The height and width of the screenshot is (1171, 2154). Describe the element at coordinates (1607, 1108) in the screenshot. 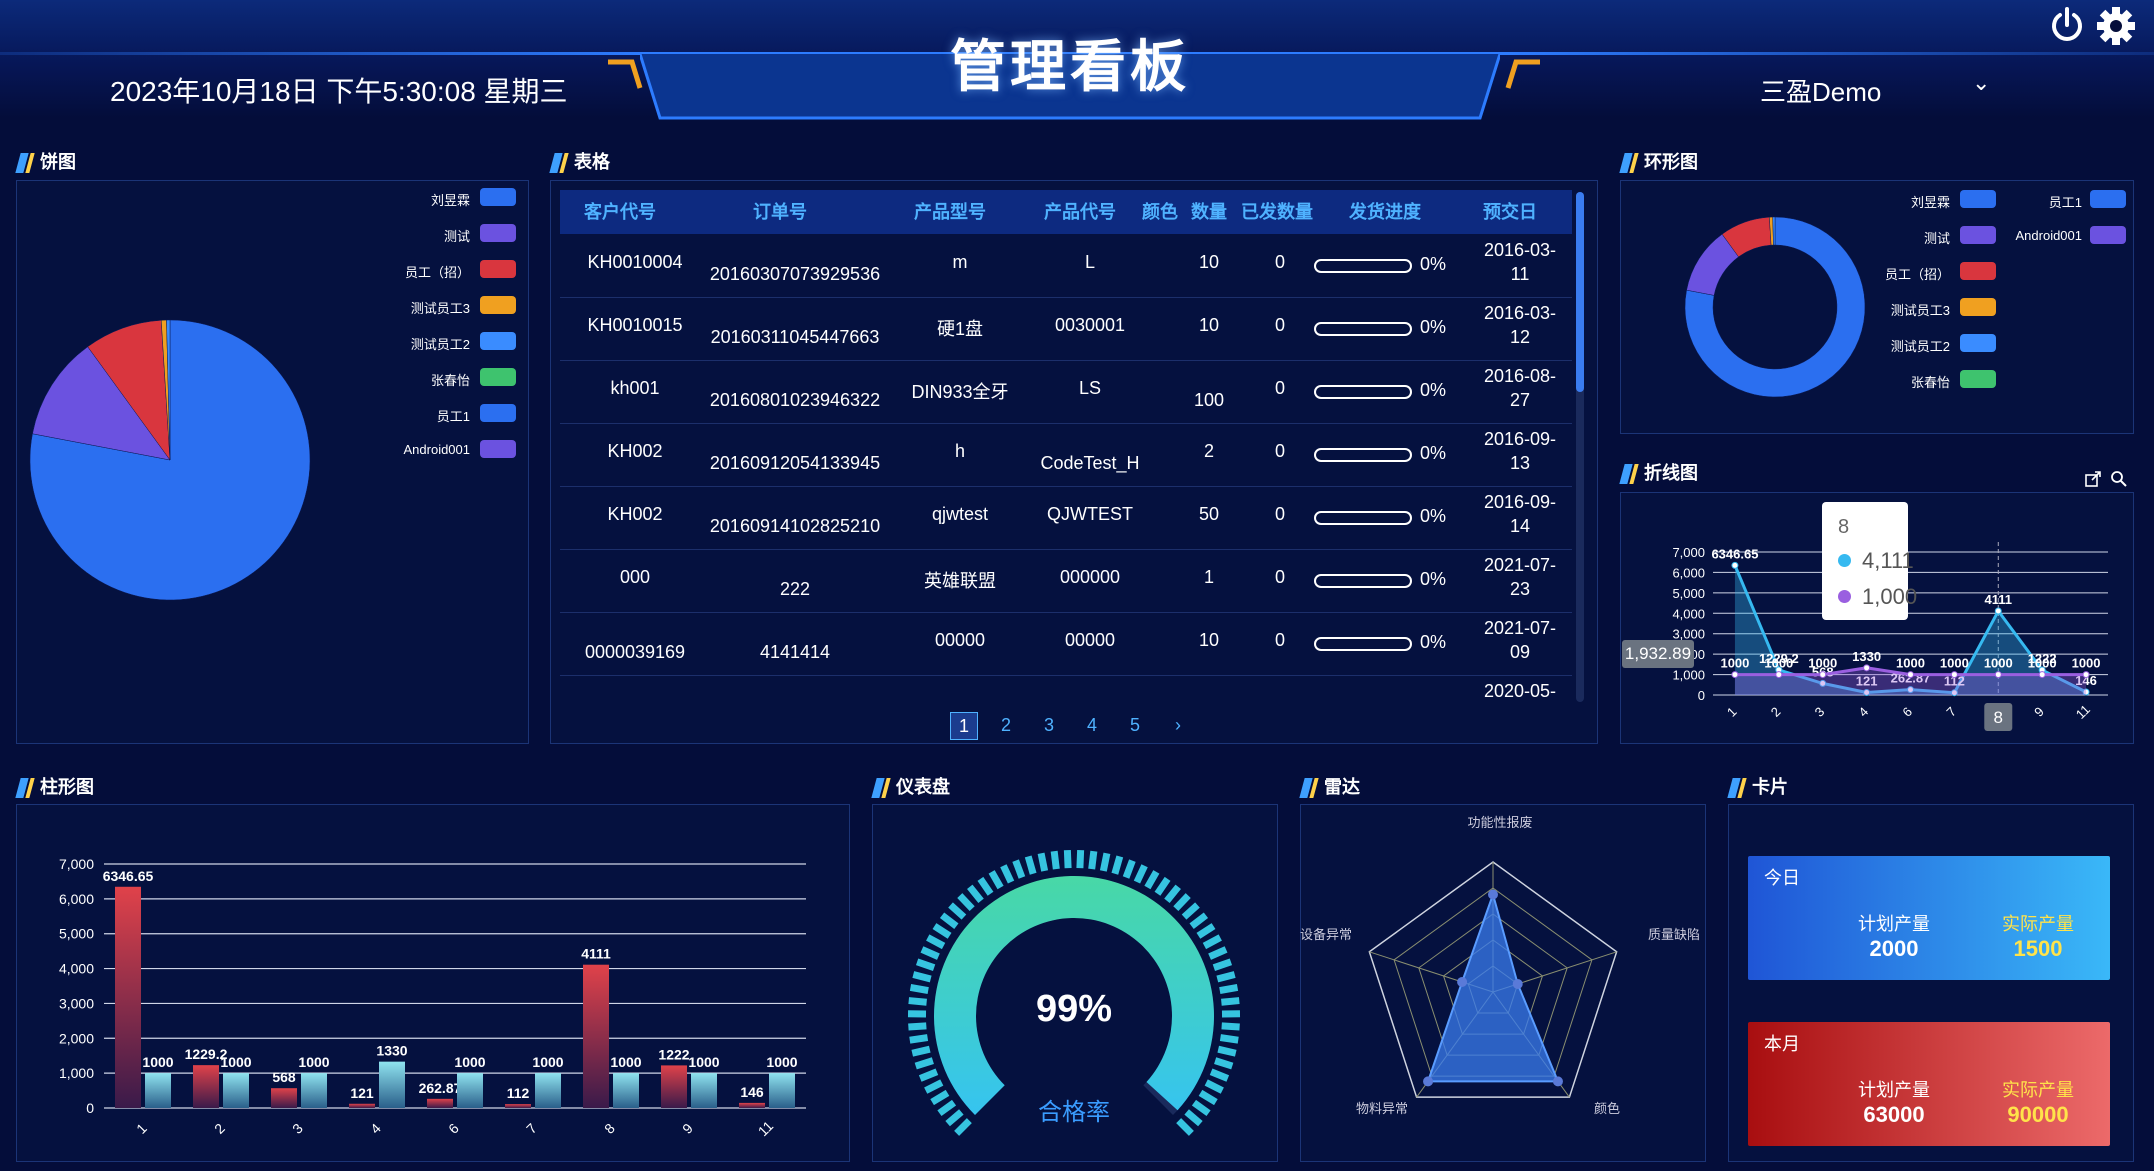

I see `radar-label-2: 颜色` at that location.